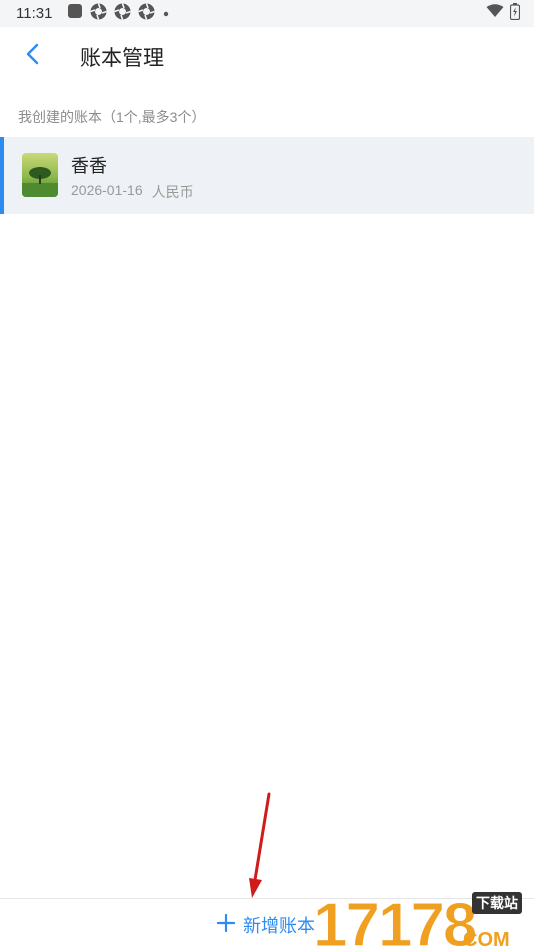 Image resolution: width=534 pixels, height=951 pixels. I want to click on notification-icons, so click(118, 13).